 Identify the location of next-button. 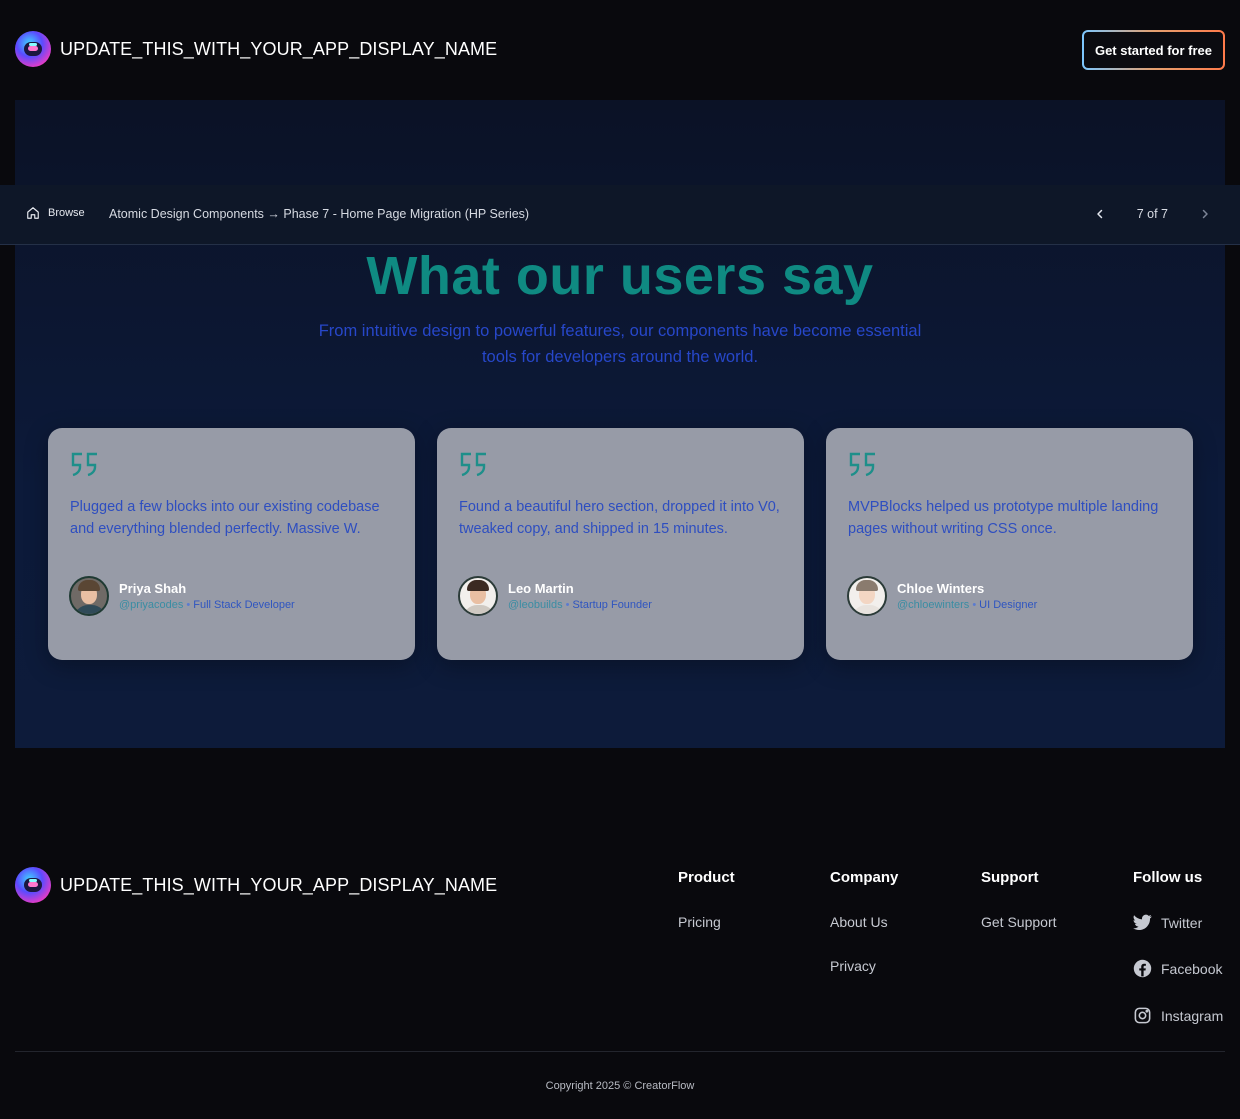
(1205, 214).